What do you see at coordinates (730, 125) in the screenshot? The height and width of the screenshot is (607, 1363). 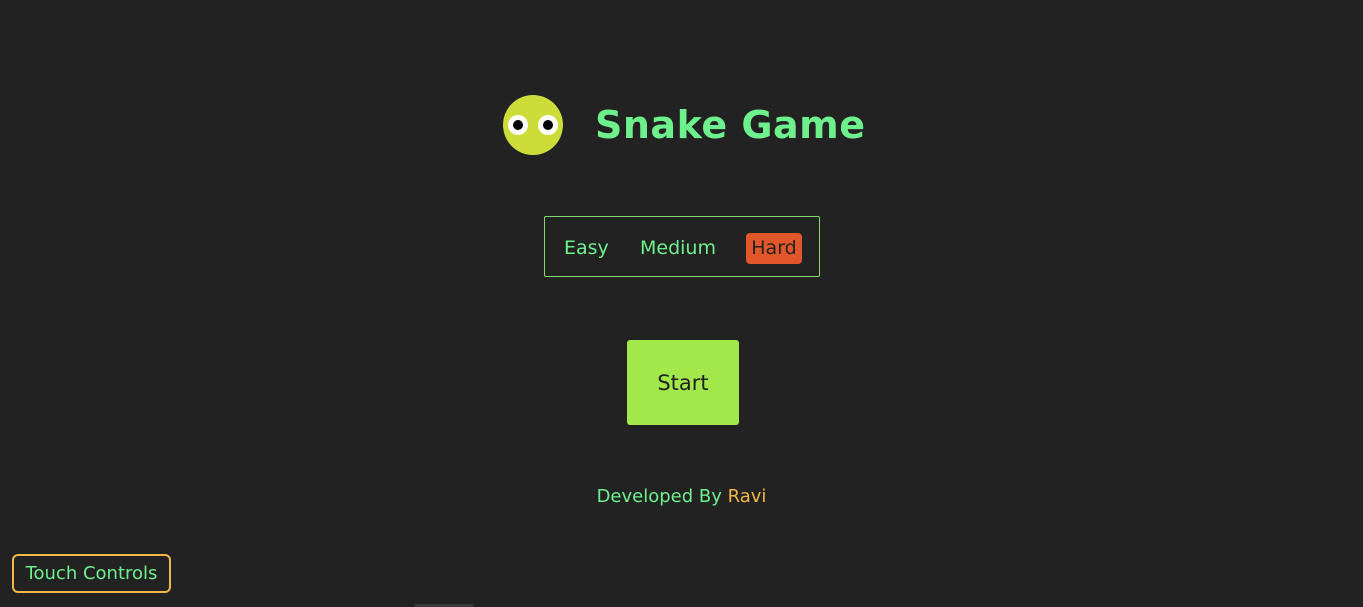 I see `game-title: Snake Game` at bounding box center [730, 125].